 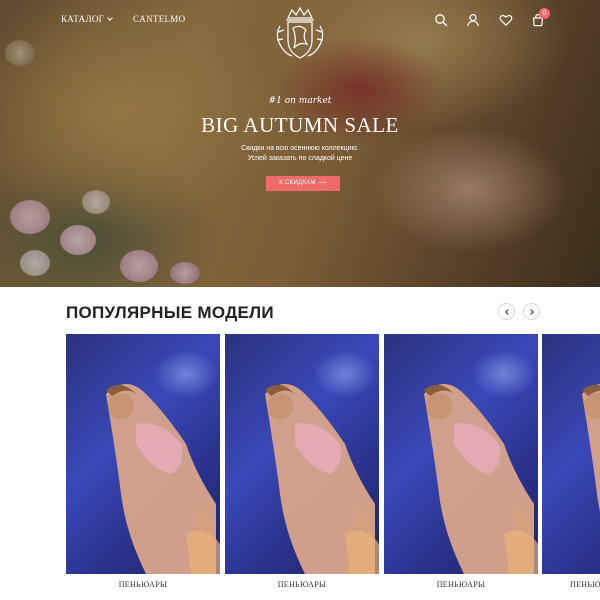 I want to click on catalog-label: КАТАЛОГ, so click(x=83, y=19).